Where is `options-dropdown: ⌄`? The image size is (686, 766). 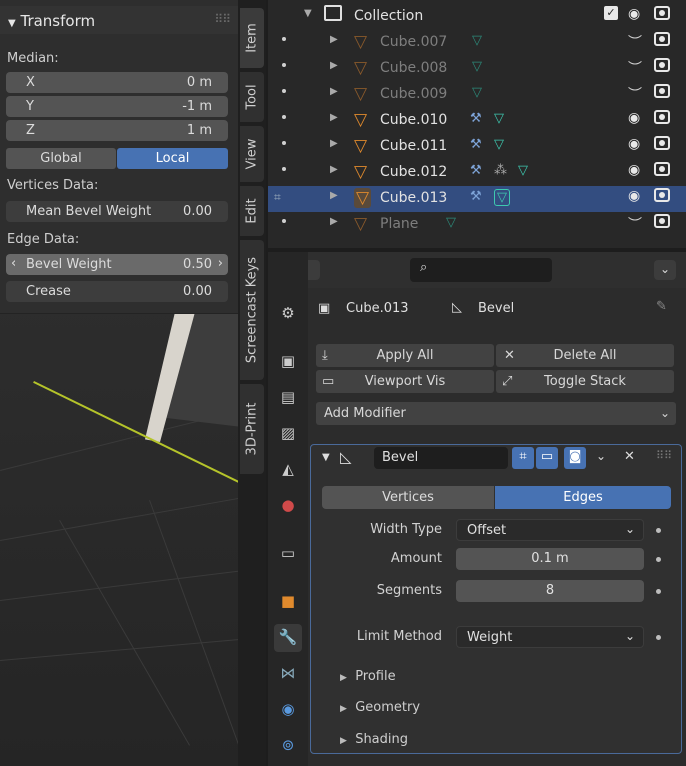
options-dropdown: ⌄ is located at coordinates (665, 270).